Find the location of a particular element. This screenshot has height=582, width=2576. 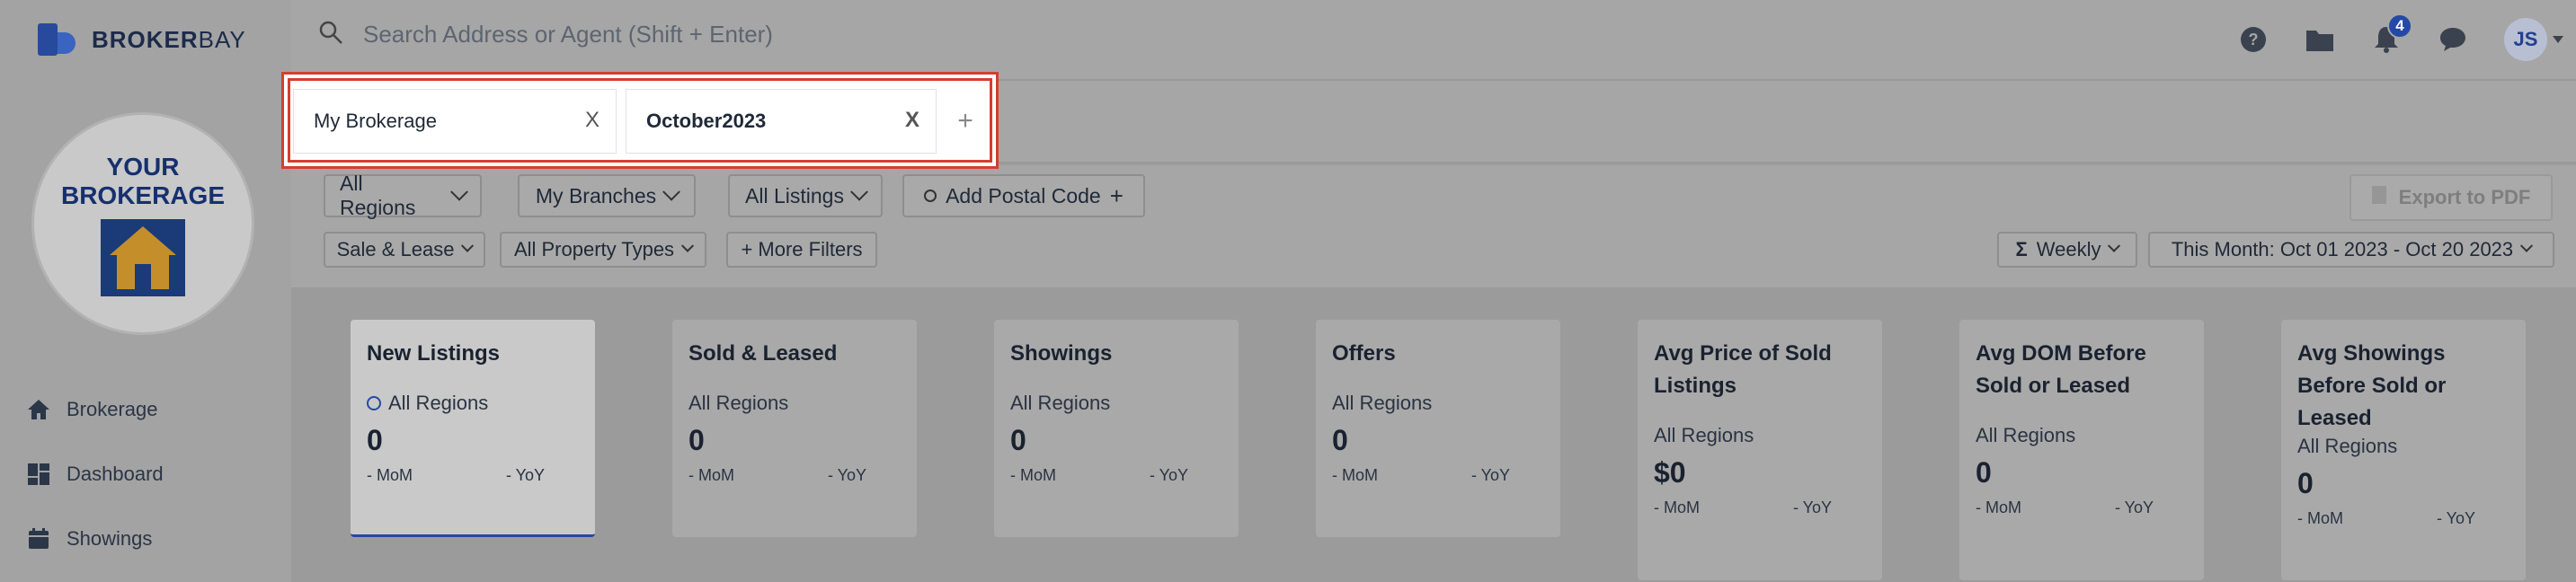

card-title: Showings is located at coordinates (1061, 353).